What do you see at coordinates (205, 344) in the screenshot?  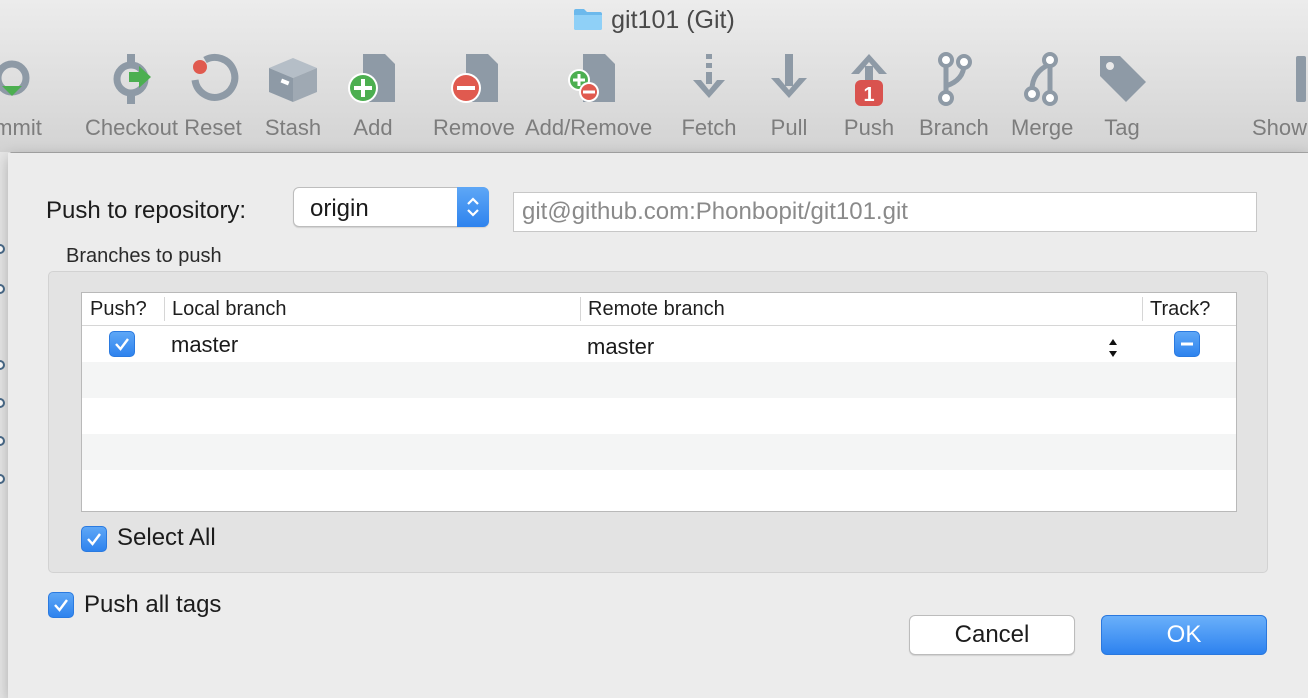 I see `local-branch-name: master` at bounding box center [205, 344].